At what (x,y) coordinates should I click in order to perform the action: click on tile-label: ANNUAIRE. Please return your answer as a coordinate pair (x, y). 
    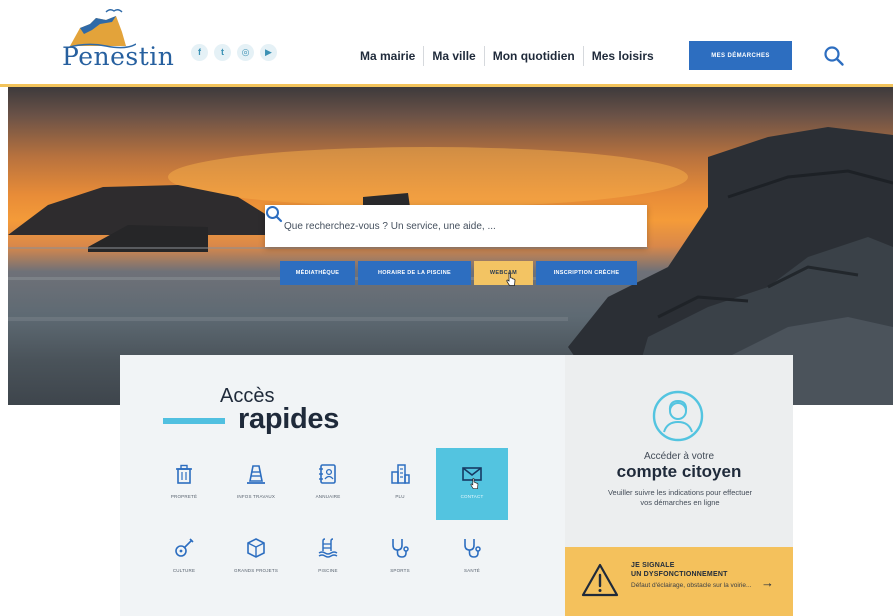
    Looking at the image, I should click on (328, 496).